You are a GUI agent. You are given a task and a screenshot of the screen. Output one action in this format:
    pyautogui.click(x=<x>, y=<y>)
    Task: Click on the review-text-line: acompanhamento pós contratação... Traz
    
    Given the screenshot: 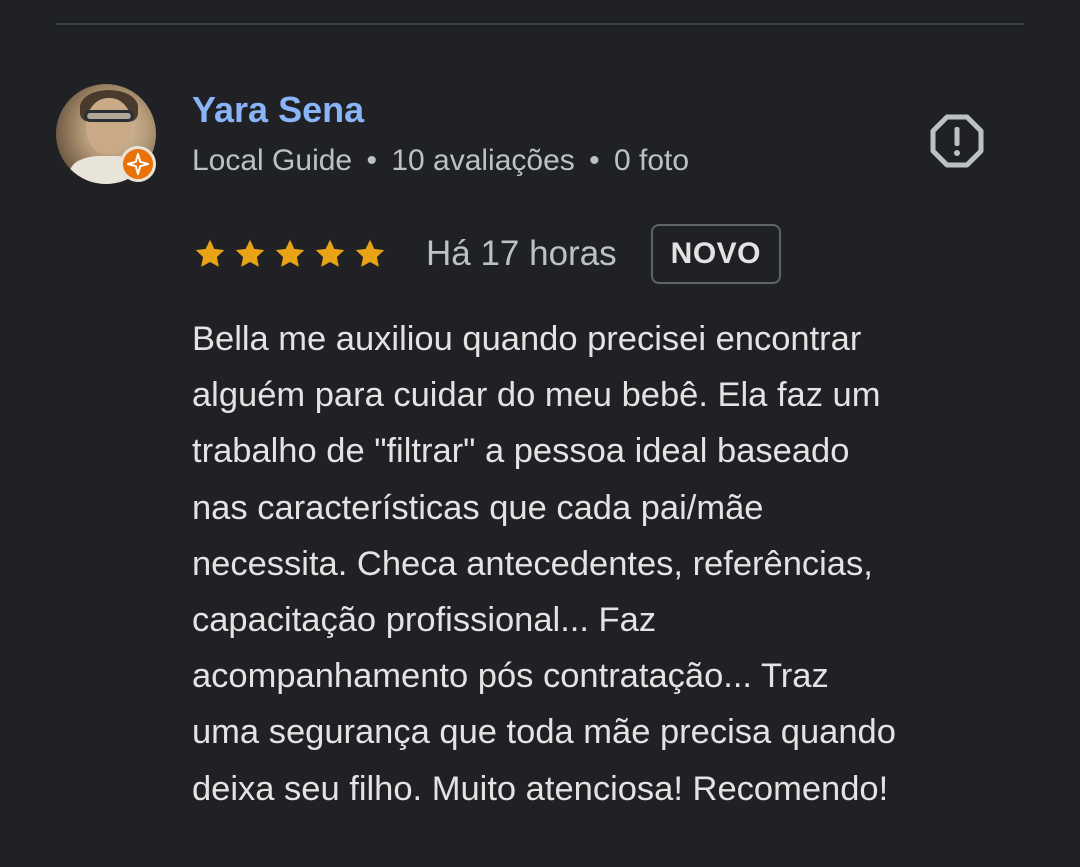 What is the action you would take?
    pyautogui.click(x=510, y=676)
    